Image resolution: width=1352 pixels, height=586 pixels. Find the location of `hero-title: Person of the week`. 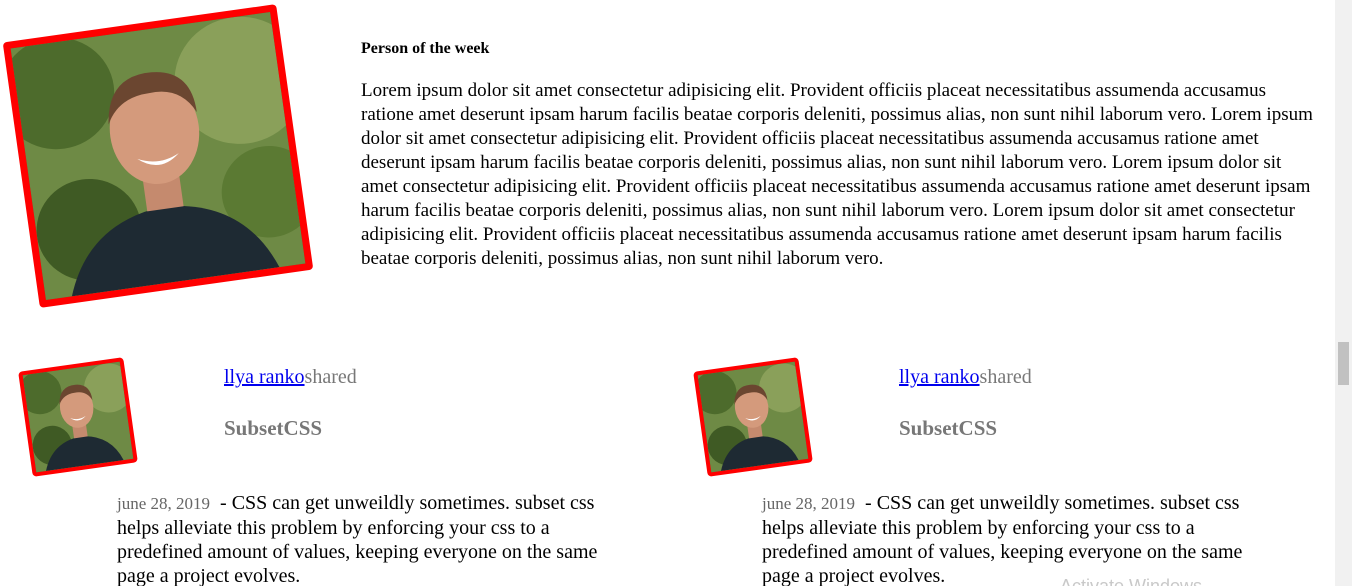

hero-title: Person of the week is located at coordinates (425, 48).